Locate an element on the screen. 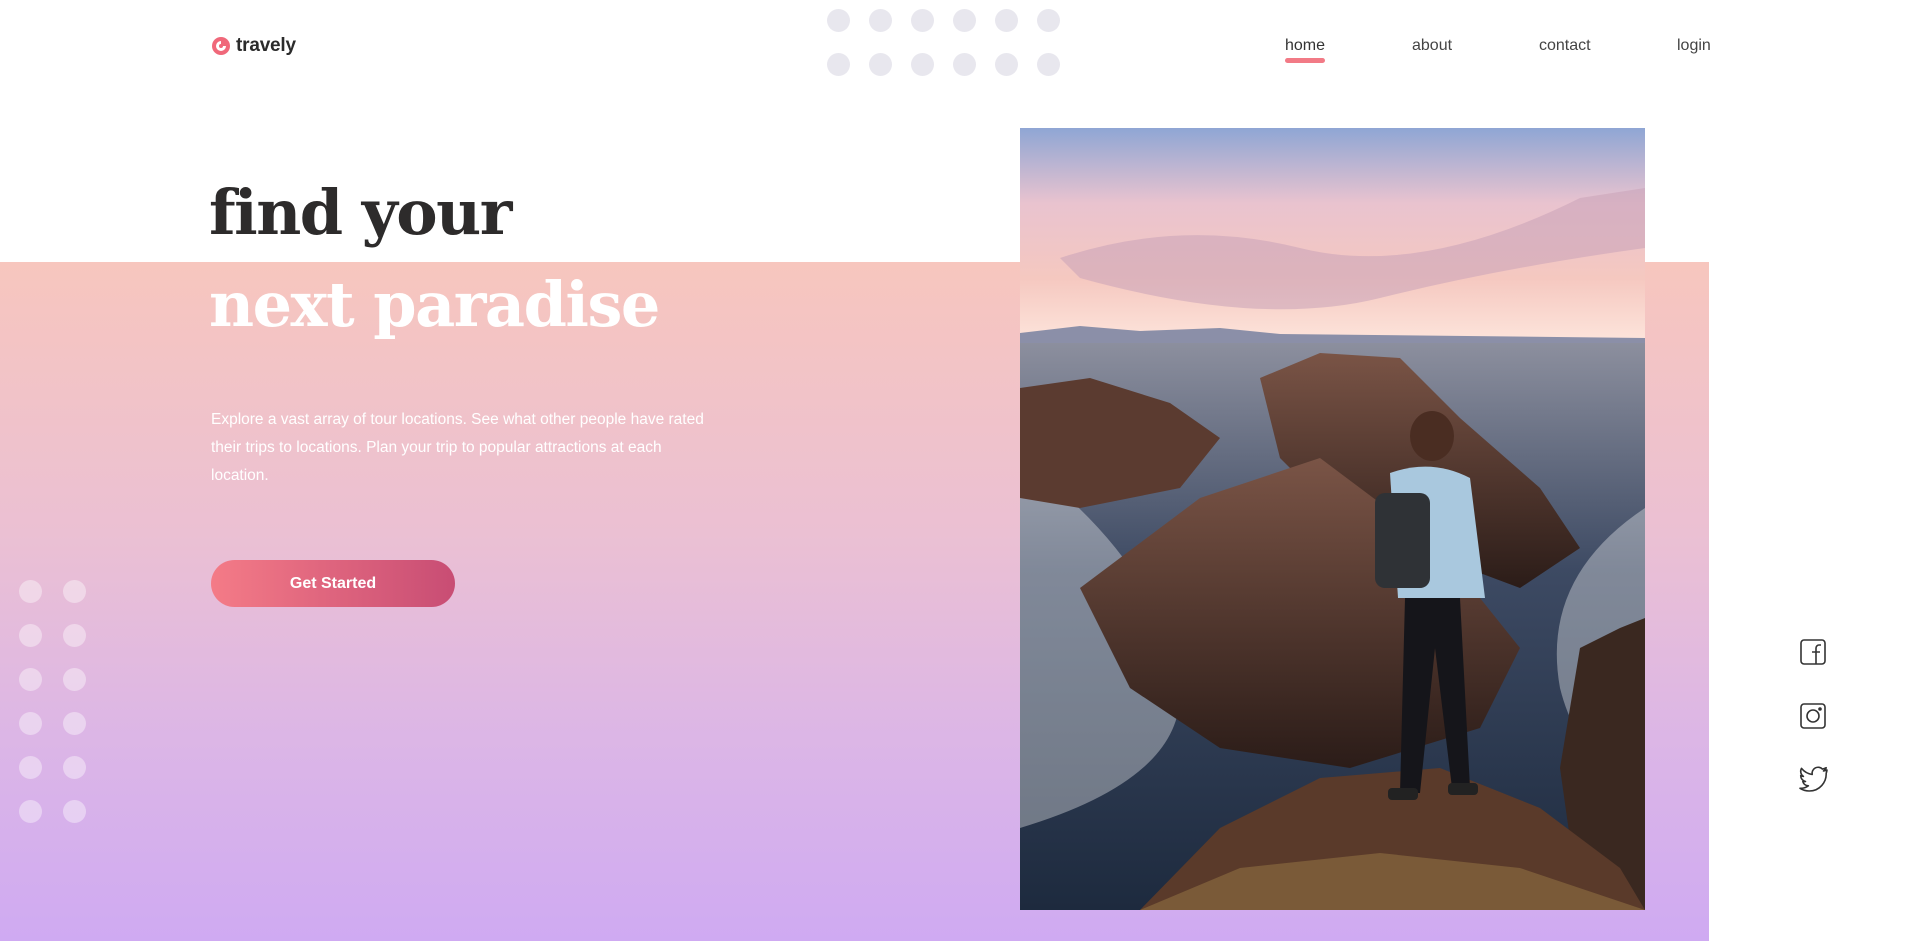 This screenshot has width=1920, height=941. hero-title-line-2: next paradise is located at coordinates (434, 304).